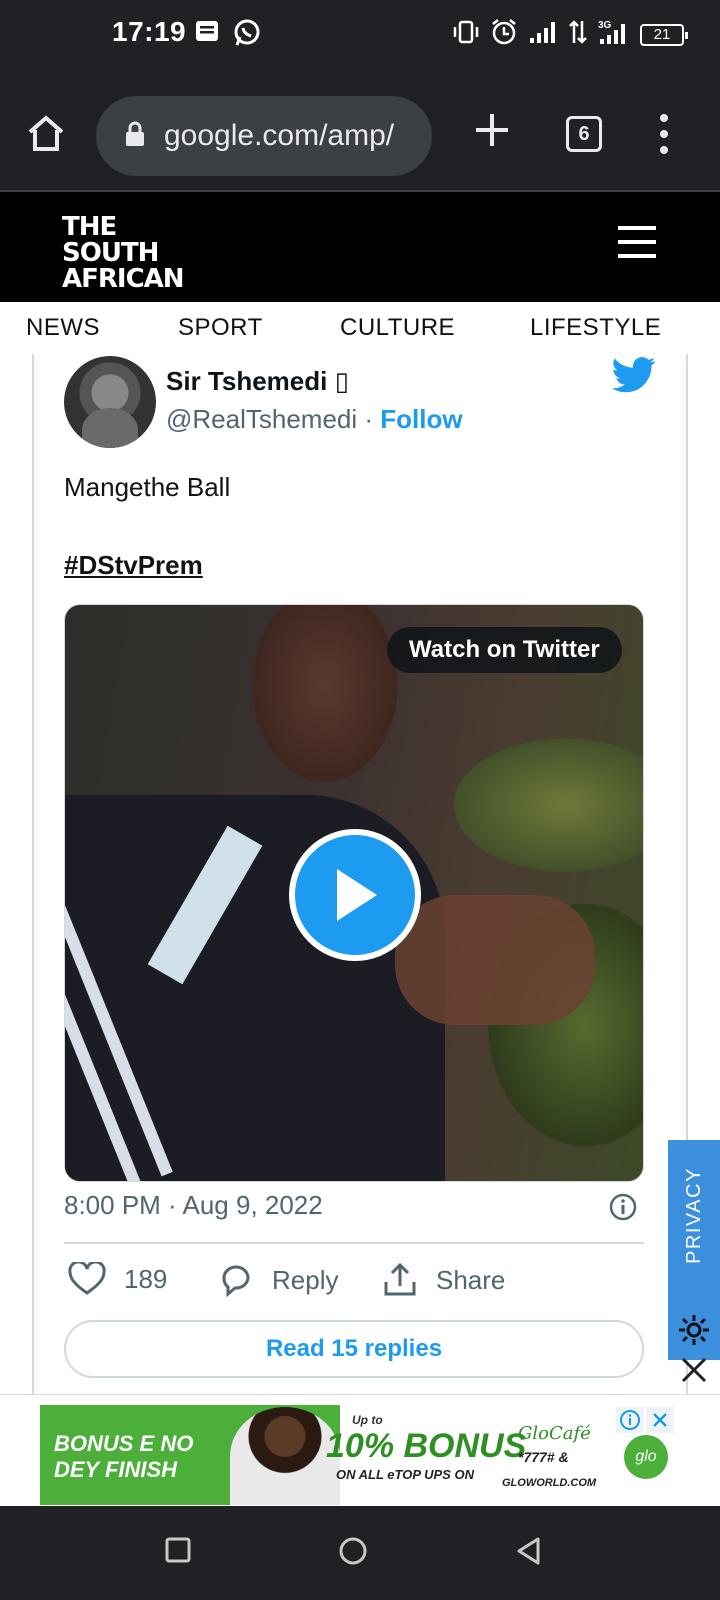  Describe the element at coordinates (285, 1456) in the screenshot. I see `ad-person-image` at that location.